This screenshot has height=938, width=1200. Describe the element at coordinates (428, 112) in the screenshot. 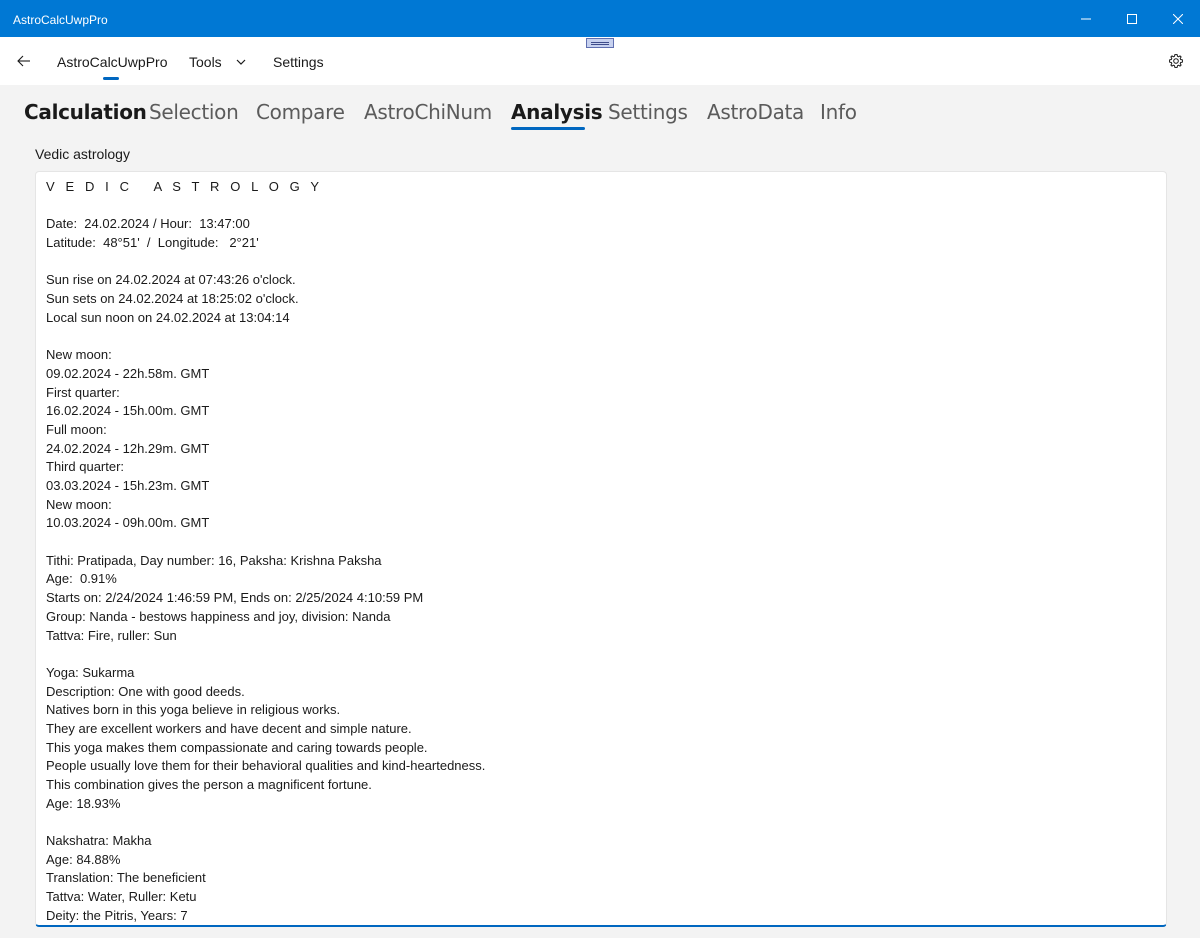

I see `tab-astrochinum: AstroChiNum` at that location.